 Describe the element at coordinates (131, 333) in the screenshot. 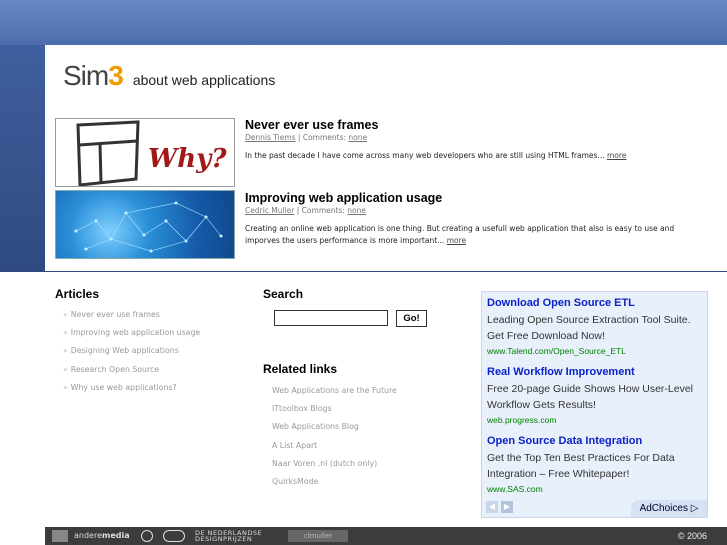

I see `articles-list-item: » Improving web application usage` at that location.